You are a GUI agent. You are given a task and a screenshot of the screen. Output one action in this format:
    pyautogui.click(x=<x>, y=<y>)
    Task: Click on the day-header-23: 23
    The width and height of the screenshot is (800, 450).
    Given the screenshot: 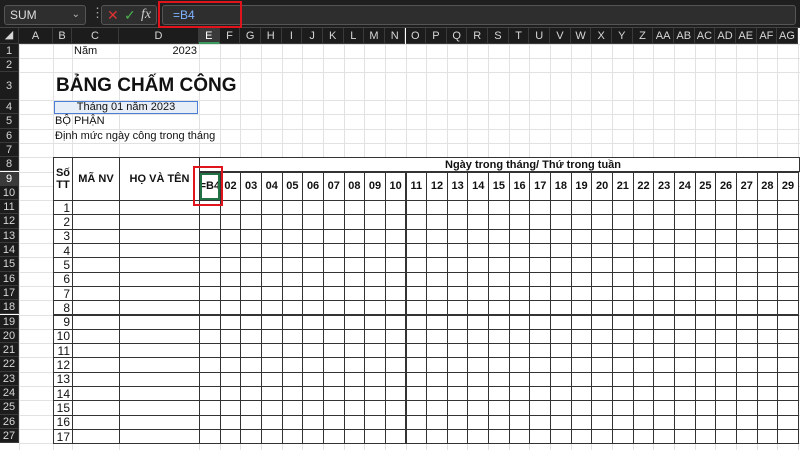 What is the action you would take?
    pyautogui.click(x=664, y=186)
    